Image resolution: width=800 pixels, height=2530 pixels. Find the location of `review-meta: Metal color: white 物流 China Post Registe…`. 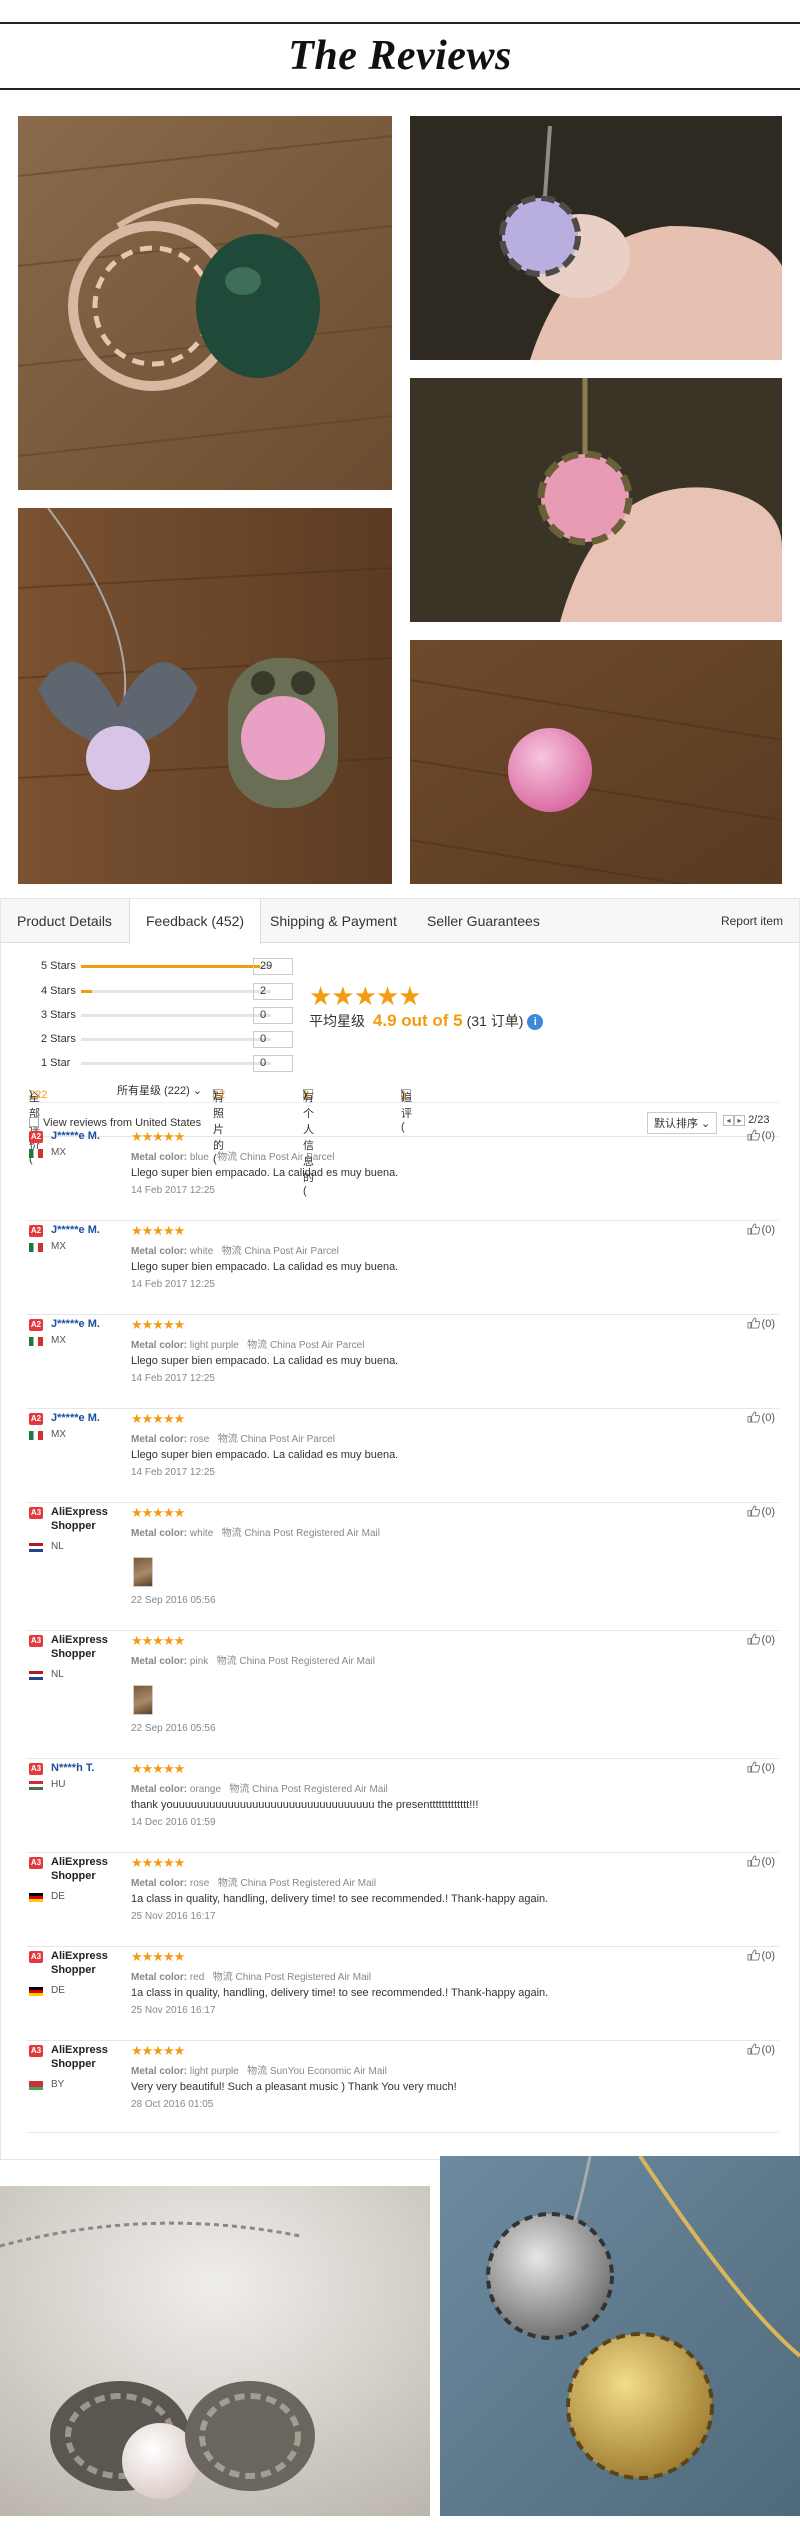

review-meta: Metal color: white 物流 China Post Registe… is located at coordinates (256, 1533).